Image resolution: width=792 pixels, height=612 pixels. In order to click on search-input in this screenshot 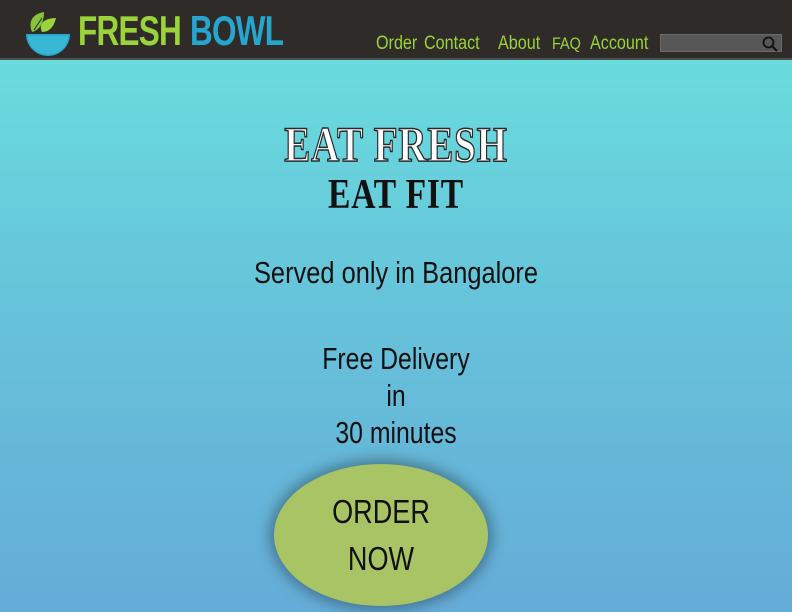, I will do `click(713, 43)`.